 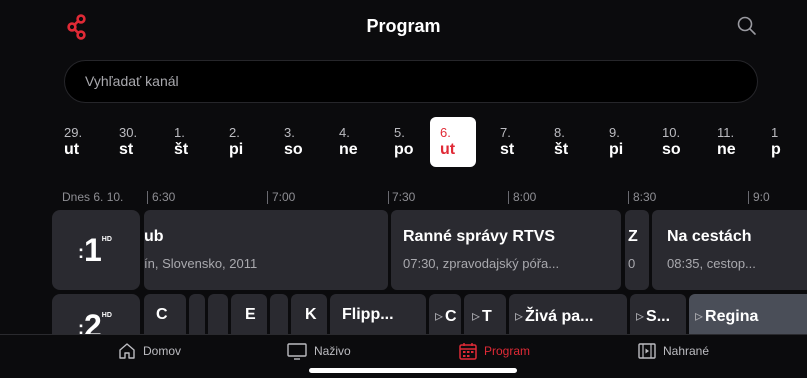 I want to click on date-item: 4. ne, so click(x=352, y=142).